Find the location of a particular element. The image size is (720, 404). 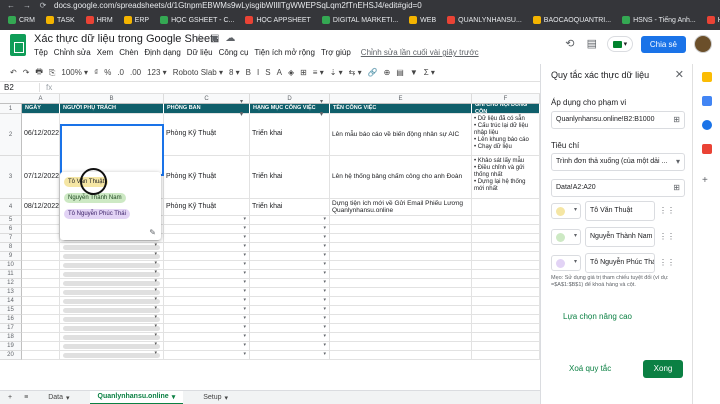

row-header: 14 is located at coordinates (11, 301).